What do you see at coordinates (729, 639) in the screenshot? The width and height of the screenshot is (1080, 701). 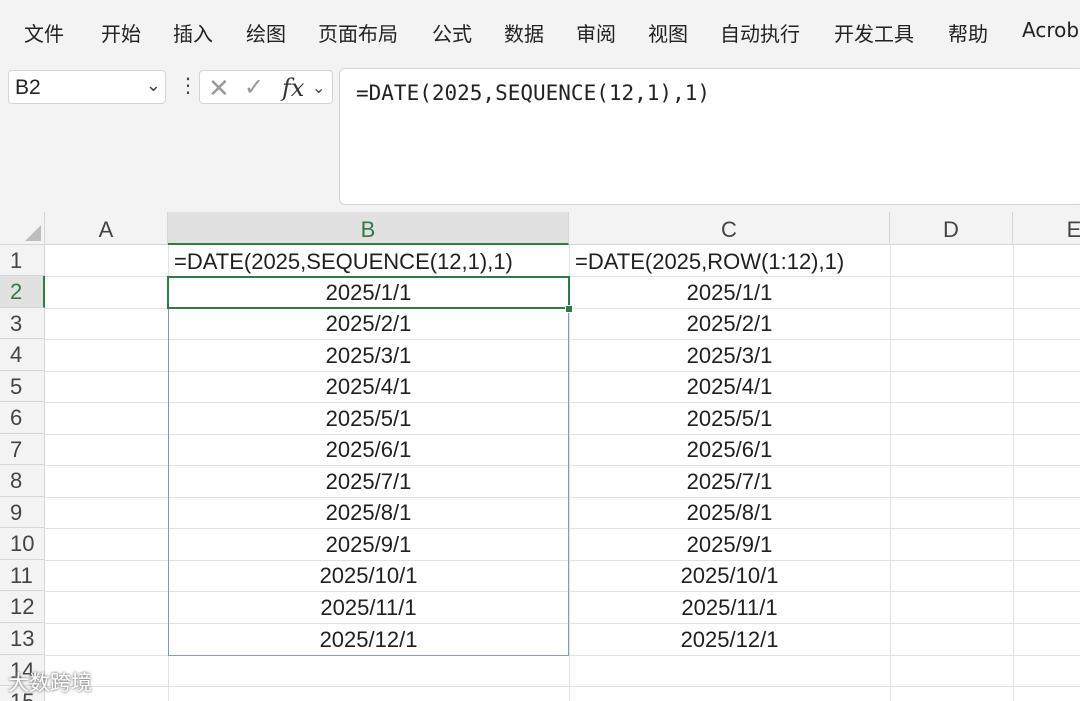 I see `cell-c13: 2025/12/1` at bounding box center [729, 639].